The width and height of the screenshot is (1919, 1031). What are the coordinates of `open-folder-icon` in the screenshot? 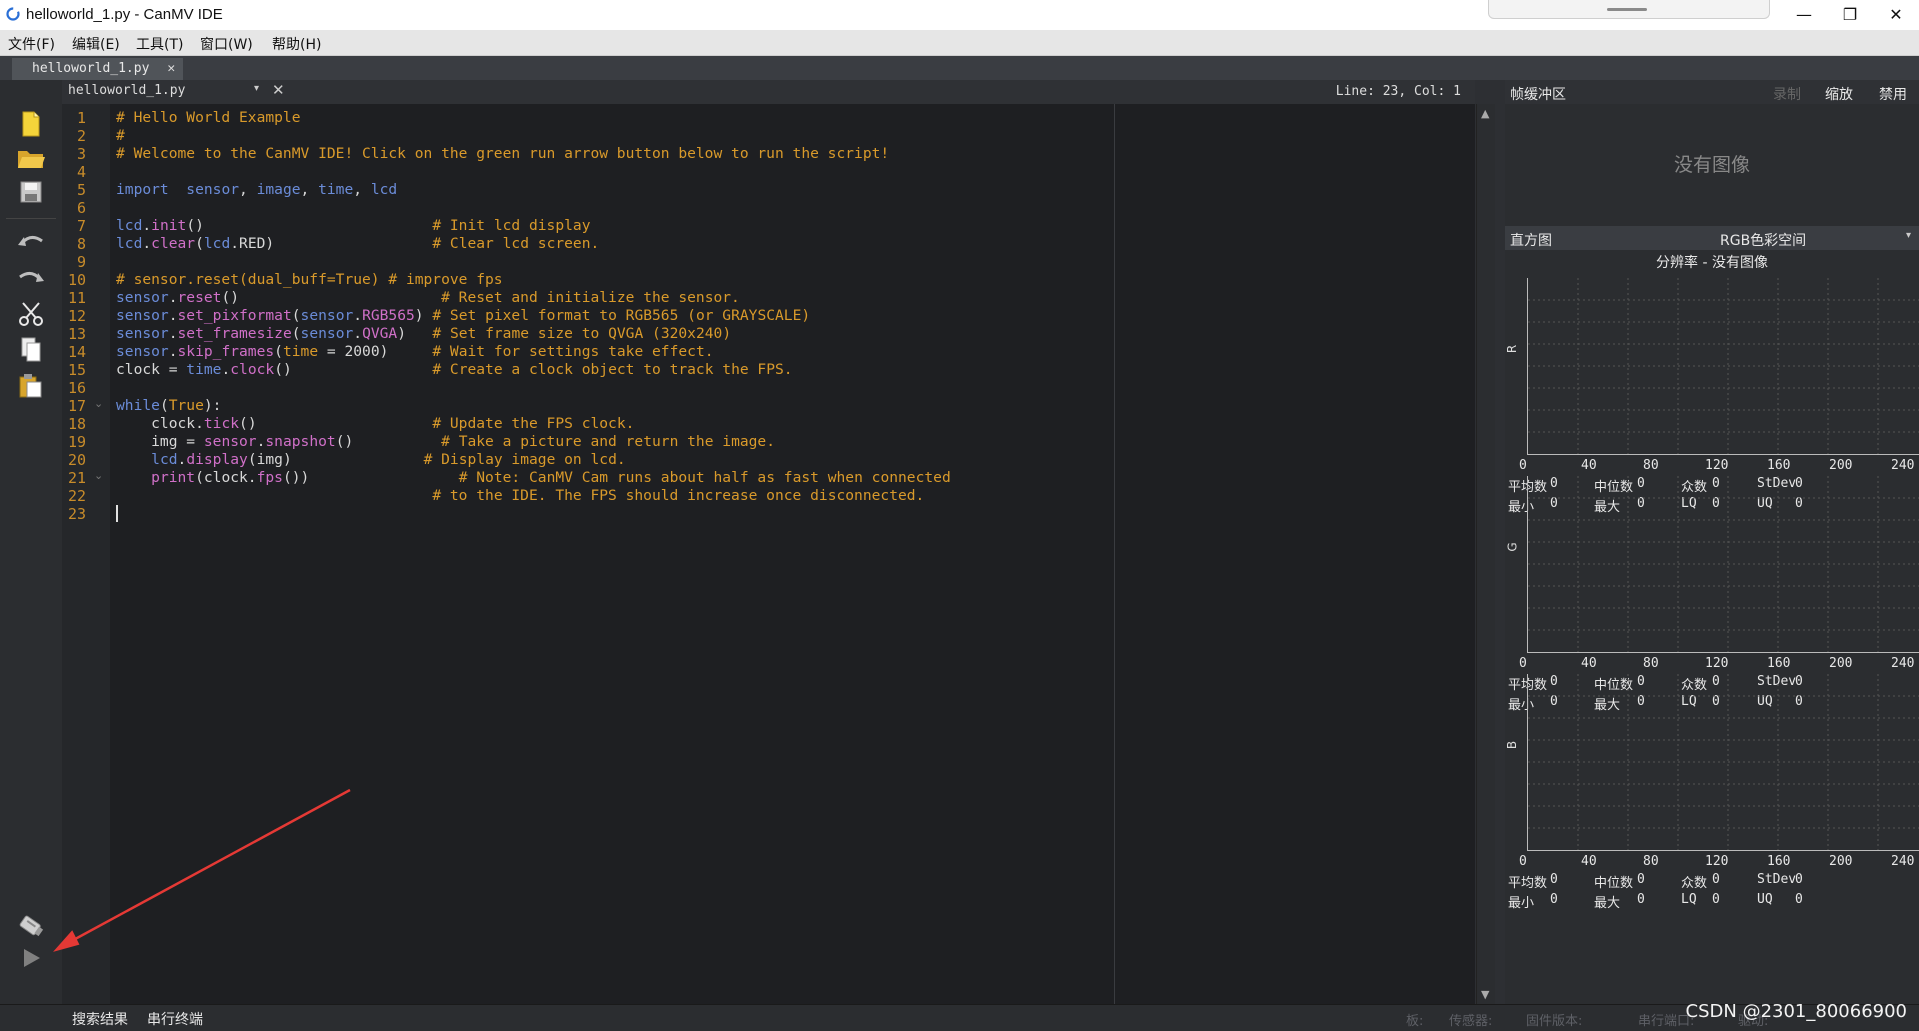 It's located at (31, 158).